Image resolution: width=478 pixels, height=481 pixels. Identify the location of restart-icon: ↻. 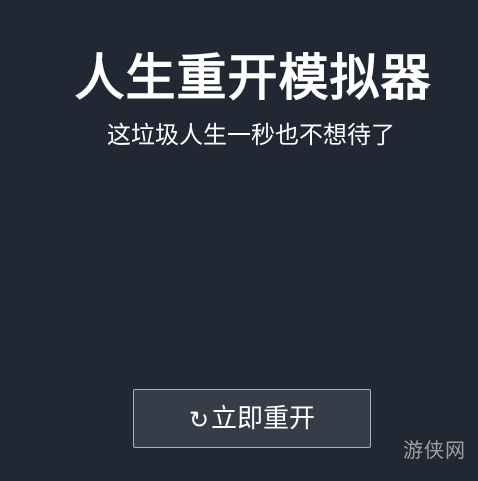
(199, 419).